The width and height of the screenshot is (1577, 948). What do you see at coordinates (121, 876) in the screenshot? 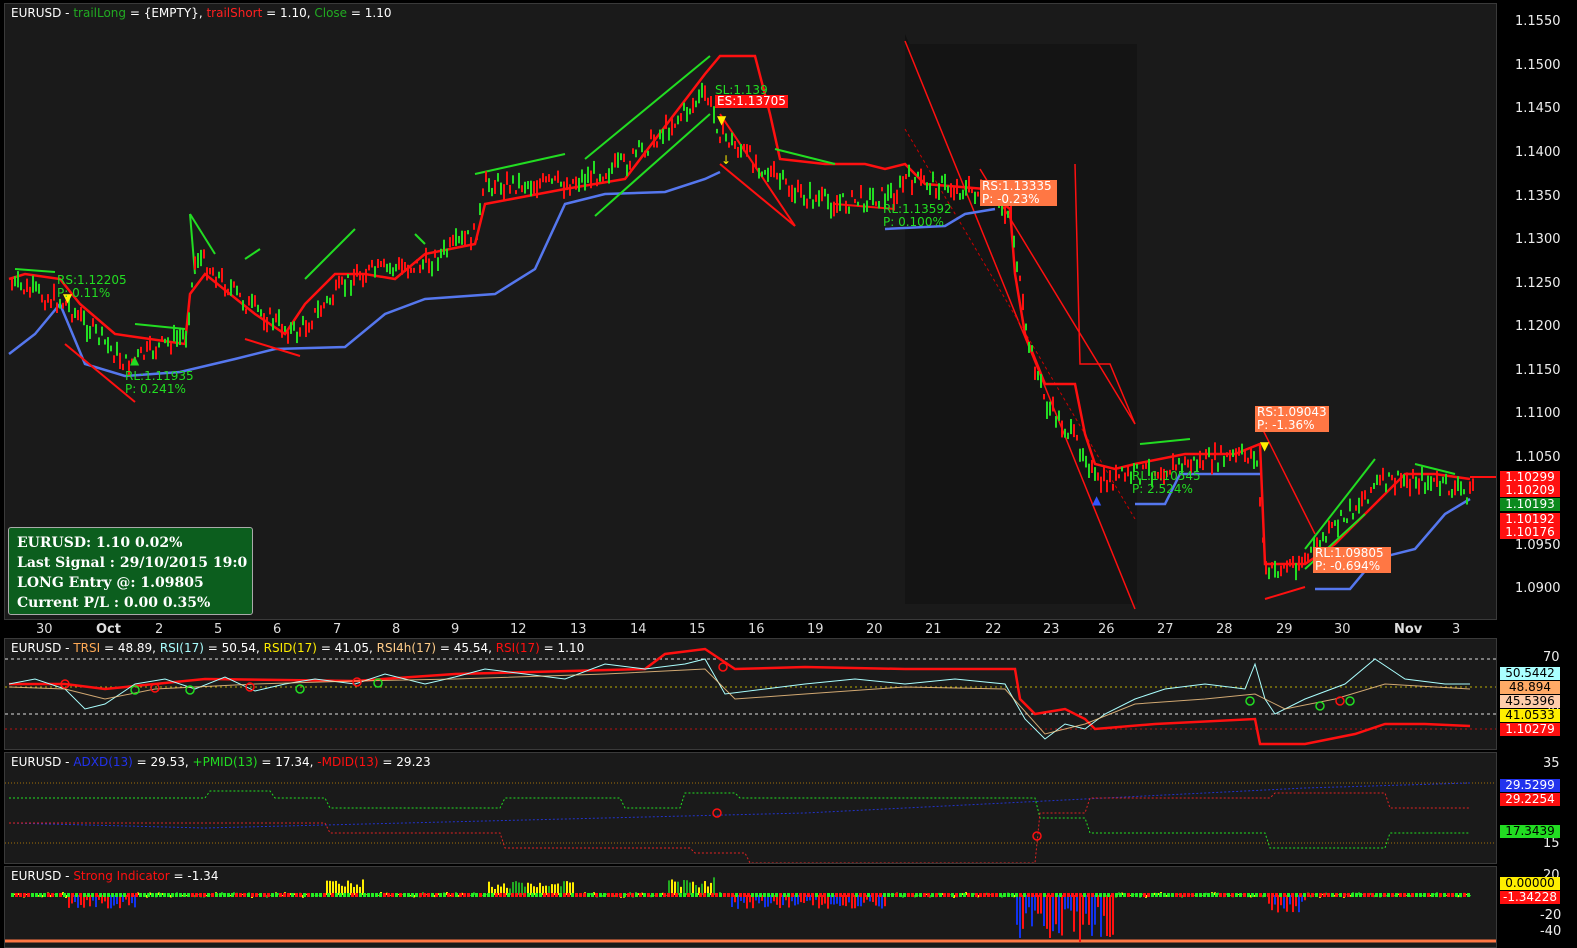
I see `strong-label: Strong Indicator` at bounding box center [121, 876].